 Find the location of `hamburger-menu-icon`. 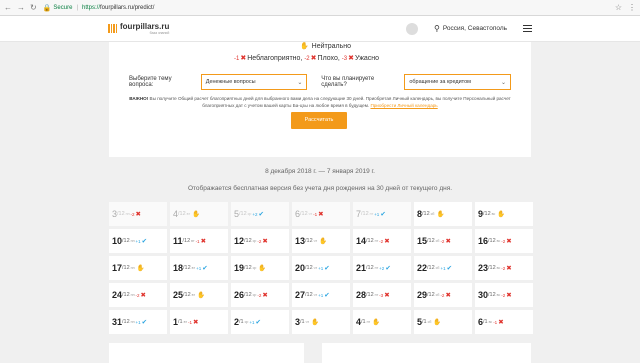

hamburger-menu-icon is located at coordinates (527, 28).